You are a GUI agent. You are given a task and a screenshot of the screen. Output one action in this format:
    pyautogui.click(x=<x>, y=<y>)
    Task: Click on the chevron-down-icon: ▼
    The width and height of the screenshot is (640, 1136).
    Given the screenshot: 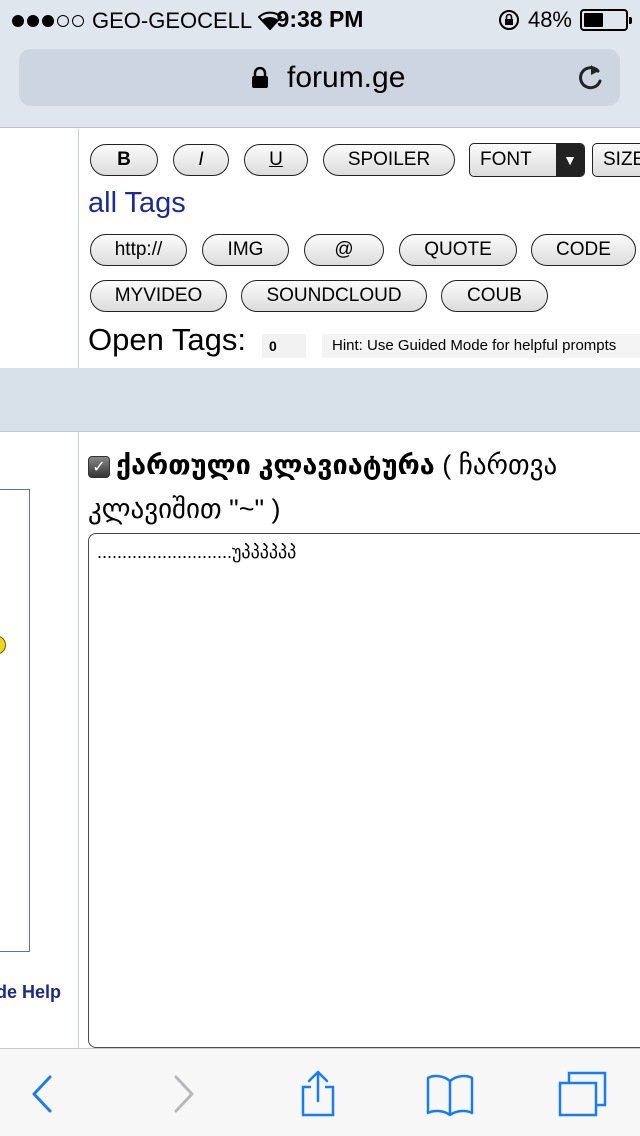 What is the action you would take?
    pyautogui.click(x=570, y=160)
    